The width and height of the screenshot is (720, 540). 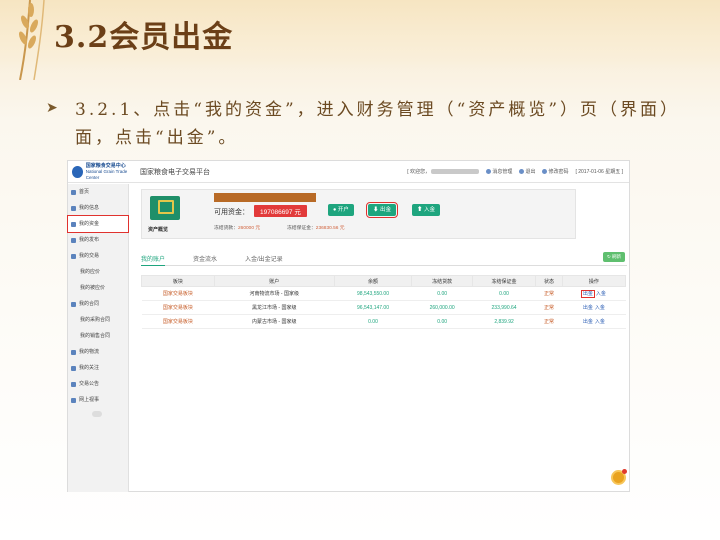 What do you see at coordinates (384, 259) in the screenshot?
I see `account-tabs: 我的账户 资金流水 入金/出金记录 ↻ 刷新` at bounding box center [384, 259].